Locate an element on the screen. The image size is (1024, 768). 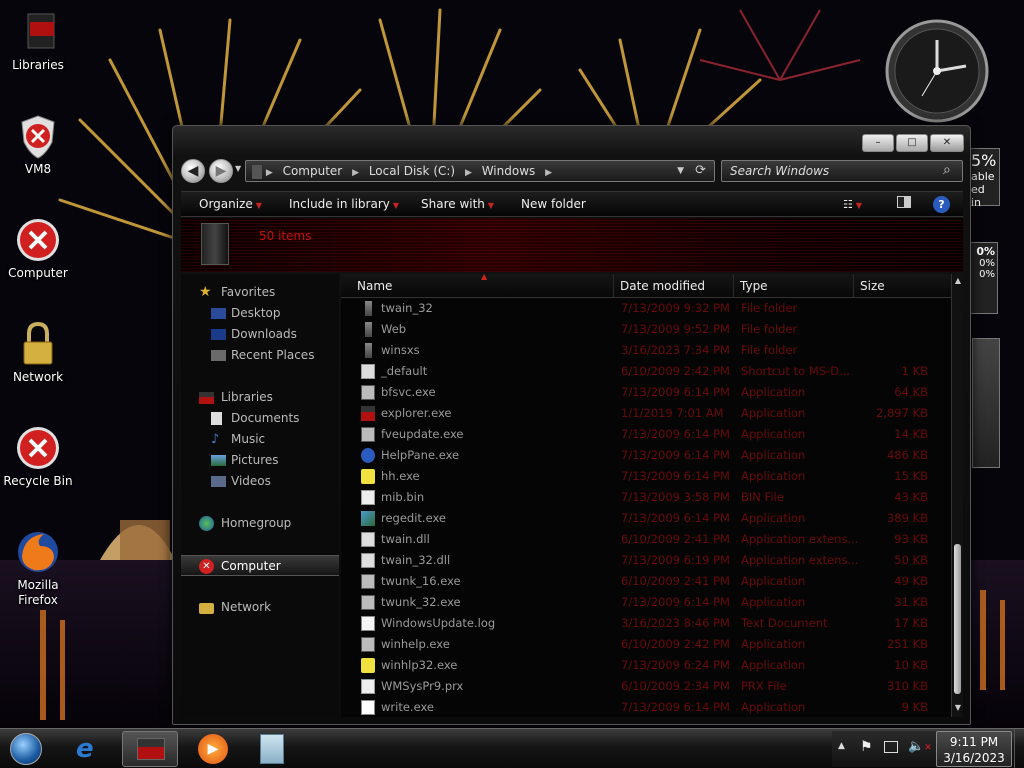
homegroup-icon is located at coordinates (206, 523).